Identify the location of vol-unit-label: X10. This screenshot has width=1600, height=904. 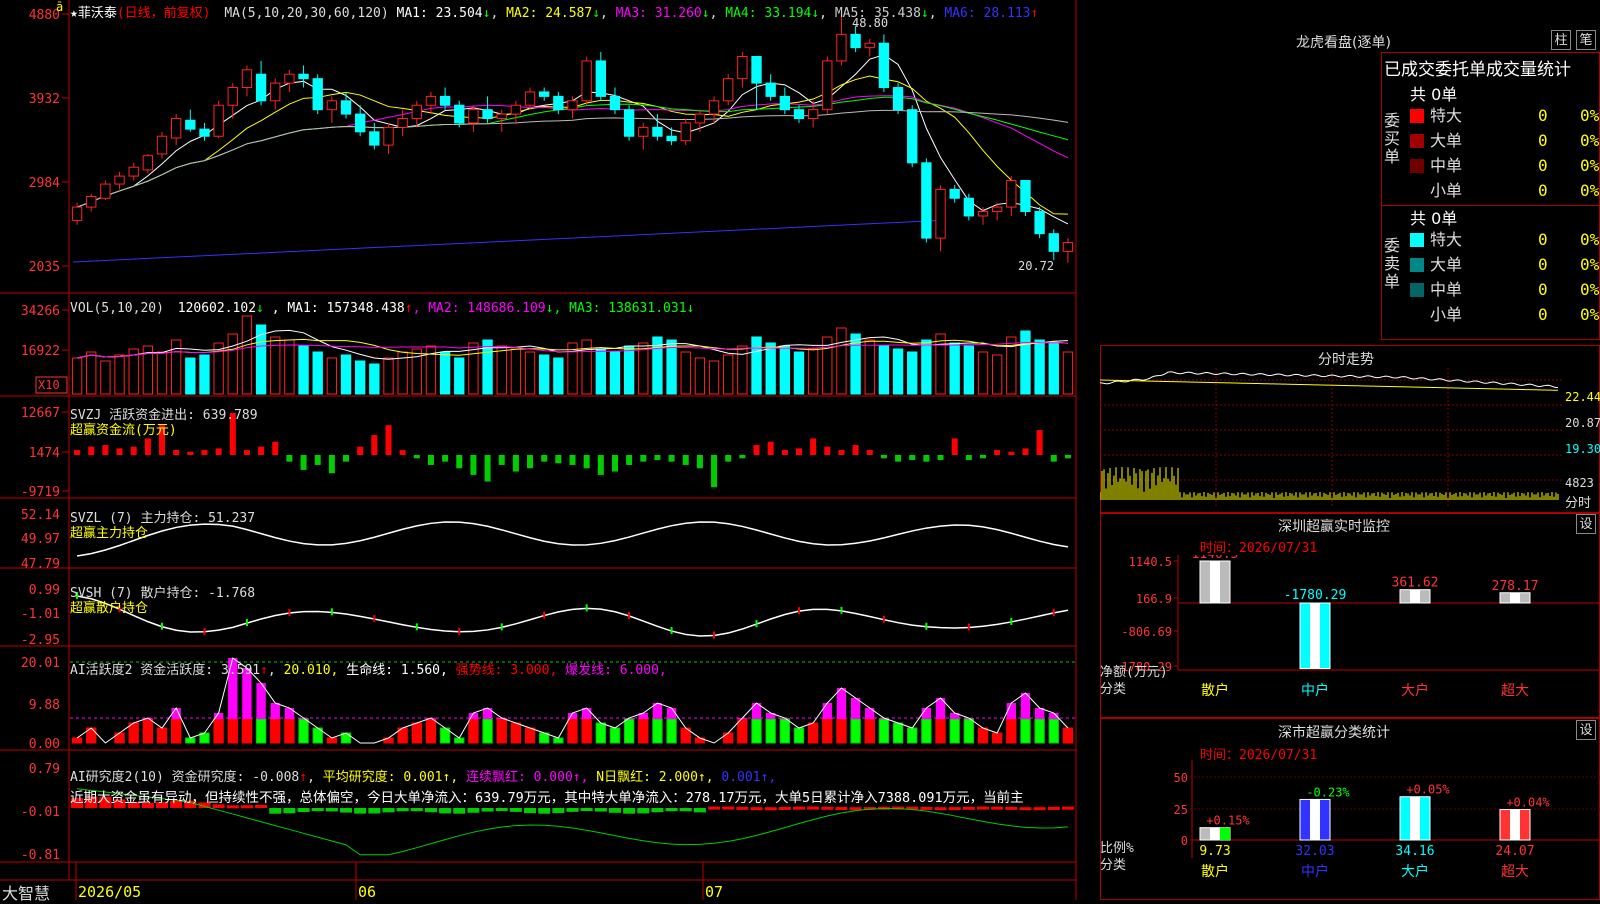
(49, 385).